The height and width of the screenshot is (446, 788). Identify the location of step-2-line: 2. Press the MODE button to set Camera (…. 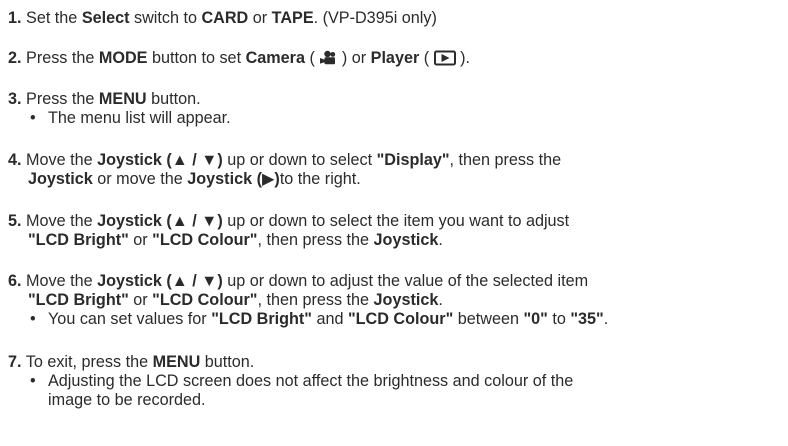
(396, 58).